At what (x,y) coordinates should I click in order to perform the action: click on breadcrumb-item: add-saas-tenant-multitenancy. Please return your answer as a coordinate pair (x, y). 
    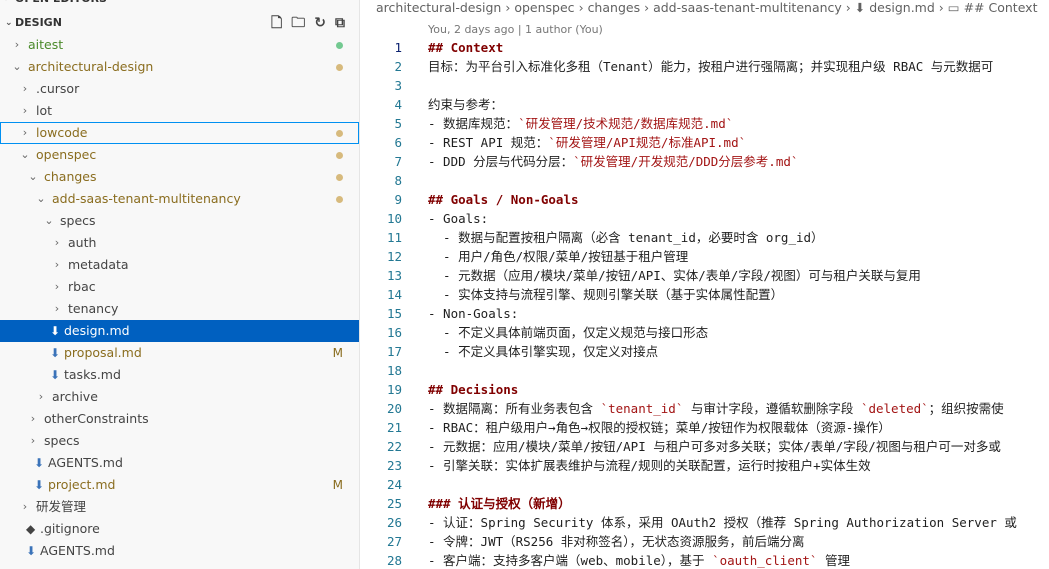
    Looking at the image, I should click on (747, 7).